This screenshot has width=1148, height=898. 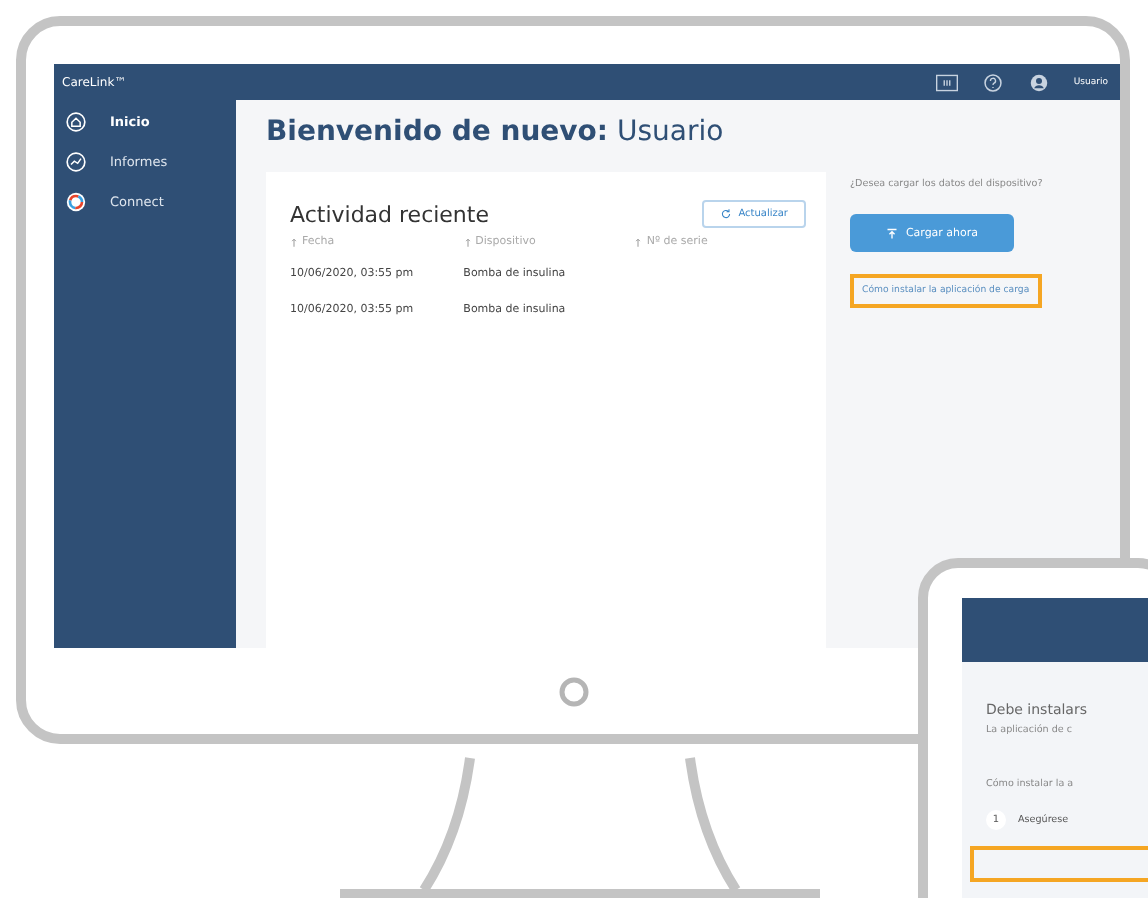 I want to click on page-heading: Bienvenido de nuevo: Usuario, so click(x=496, y=132).